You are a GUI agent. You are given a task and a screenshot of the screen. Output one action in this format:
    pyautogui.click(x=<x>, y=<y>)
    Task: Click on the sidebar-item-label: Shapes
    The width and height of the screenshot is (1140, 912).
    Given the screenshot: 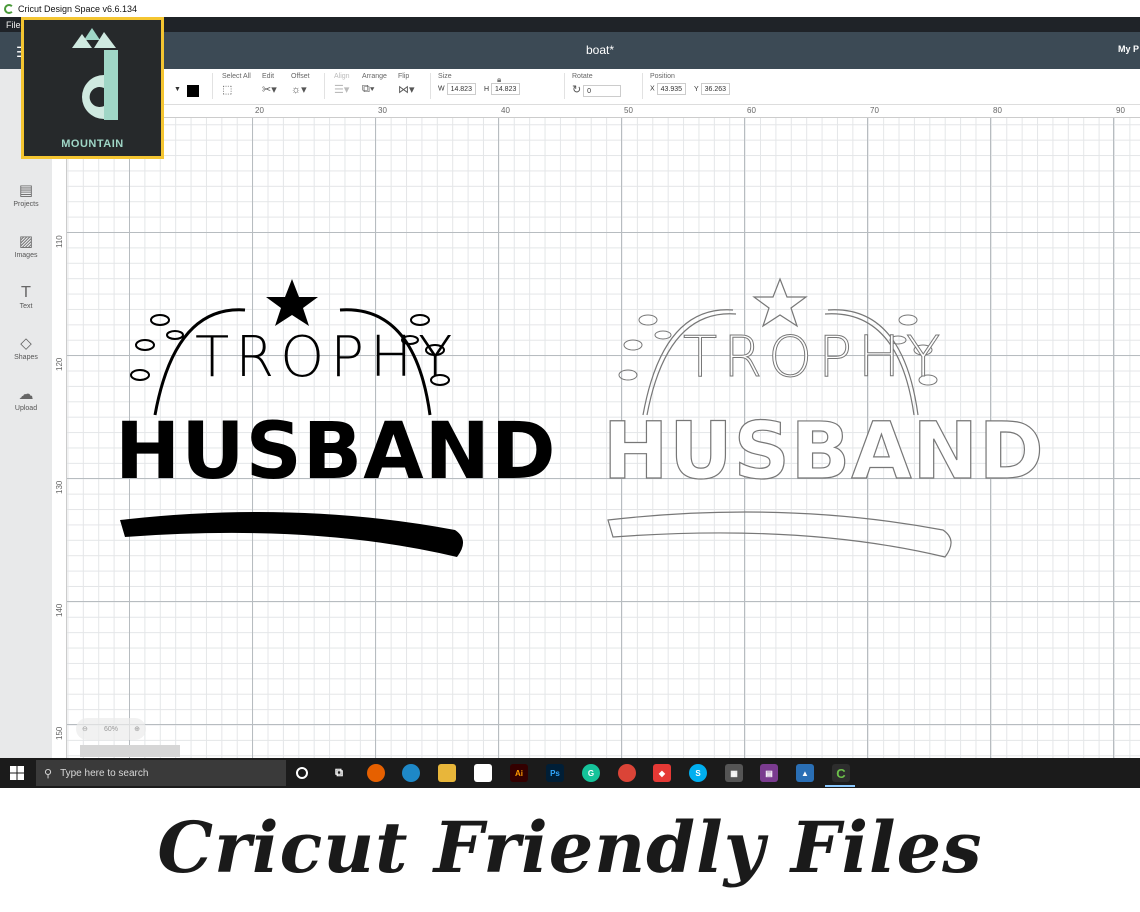 What is the action you would take?
    pyautogui.click(x=26, y=357)
    